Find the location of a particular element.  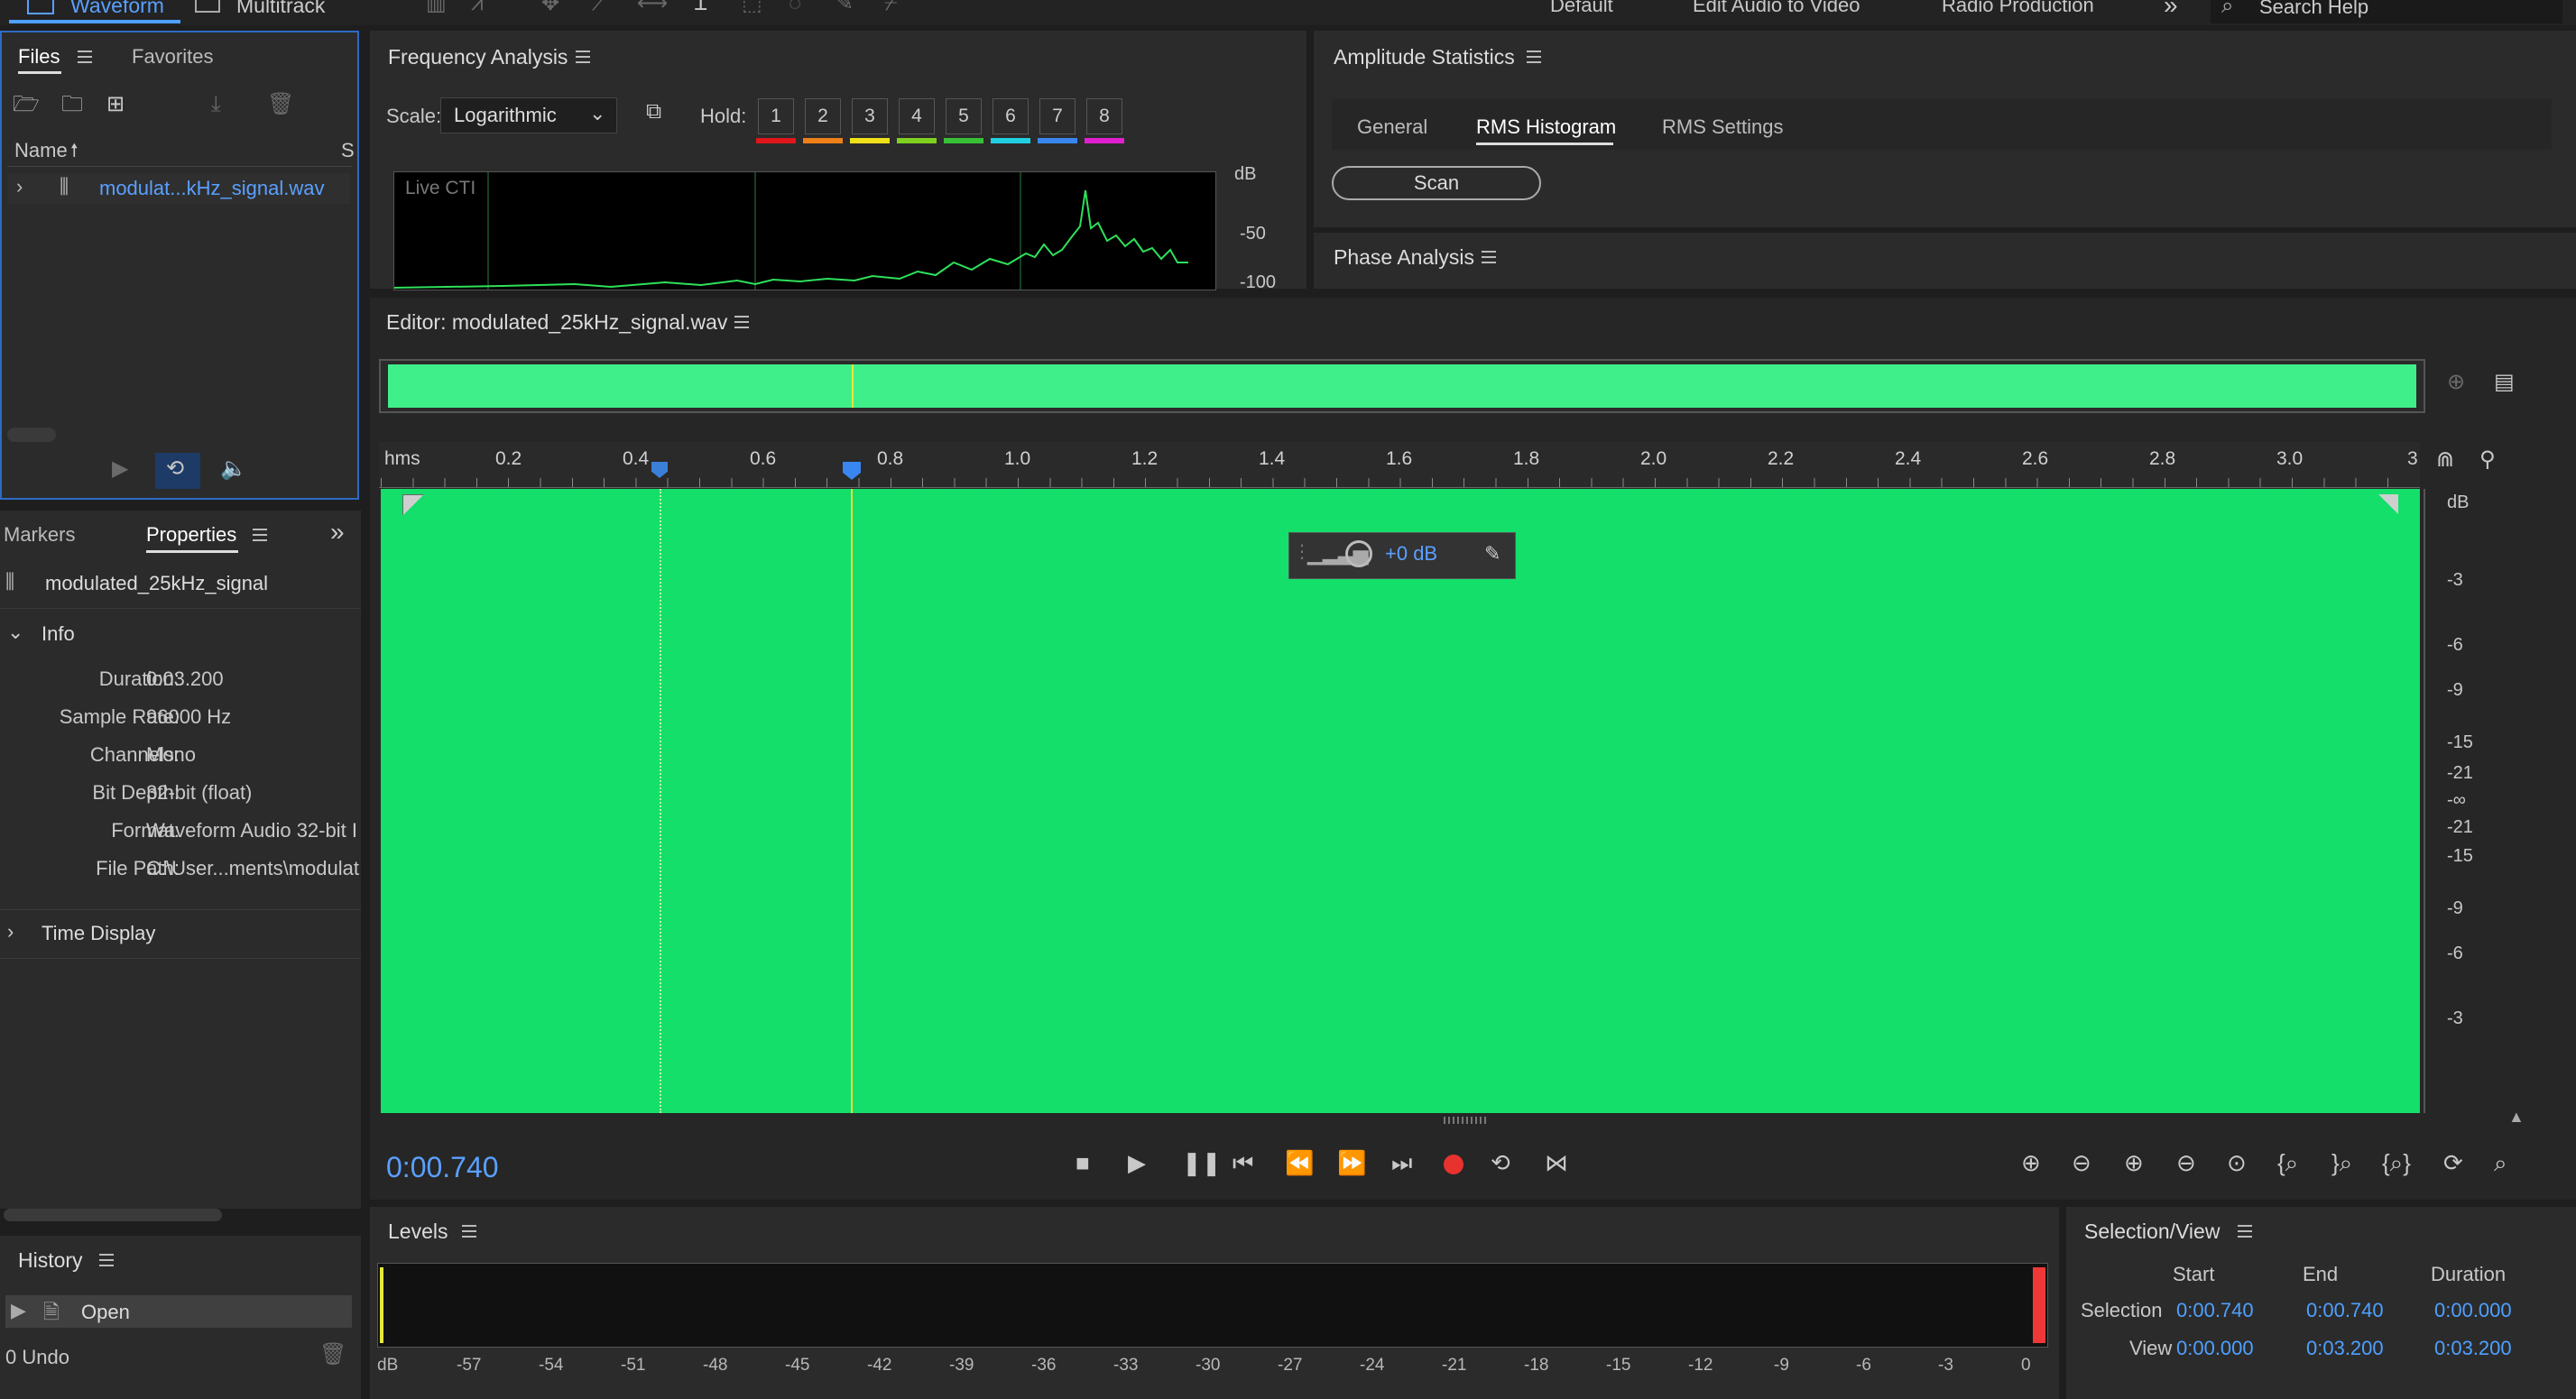

scroll-up-icon: ▲ is located at coordinates (2516, 1117).